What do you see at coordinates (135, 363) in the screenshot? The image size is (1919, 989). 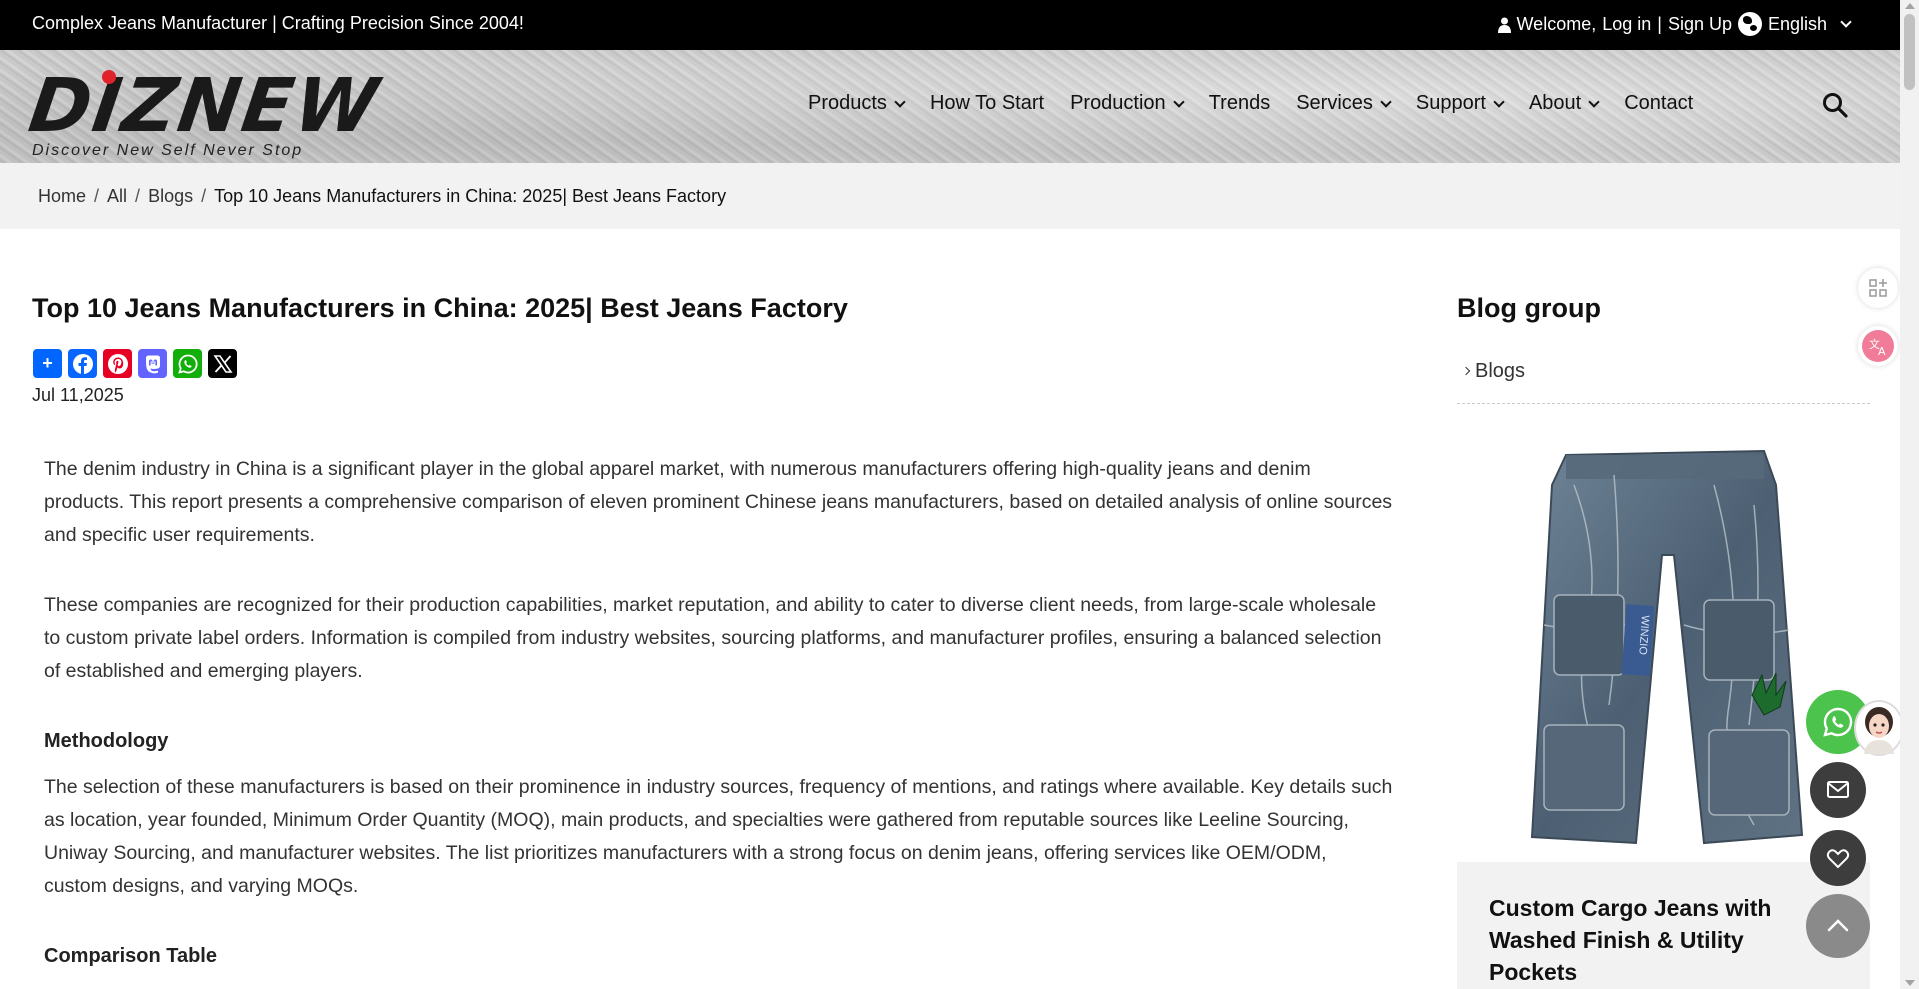 I see `share-buttons: +` at bounding box center [135, 363].